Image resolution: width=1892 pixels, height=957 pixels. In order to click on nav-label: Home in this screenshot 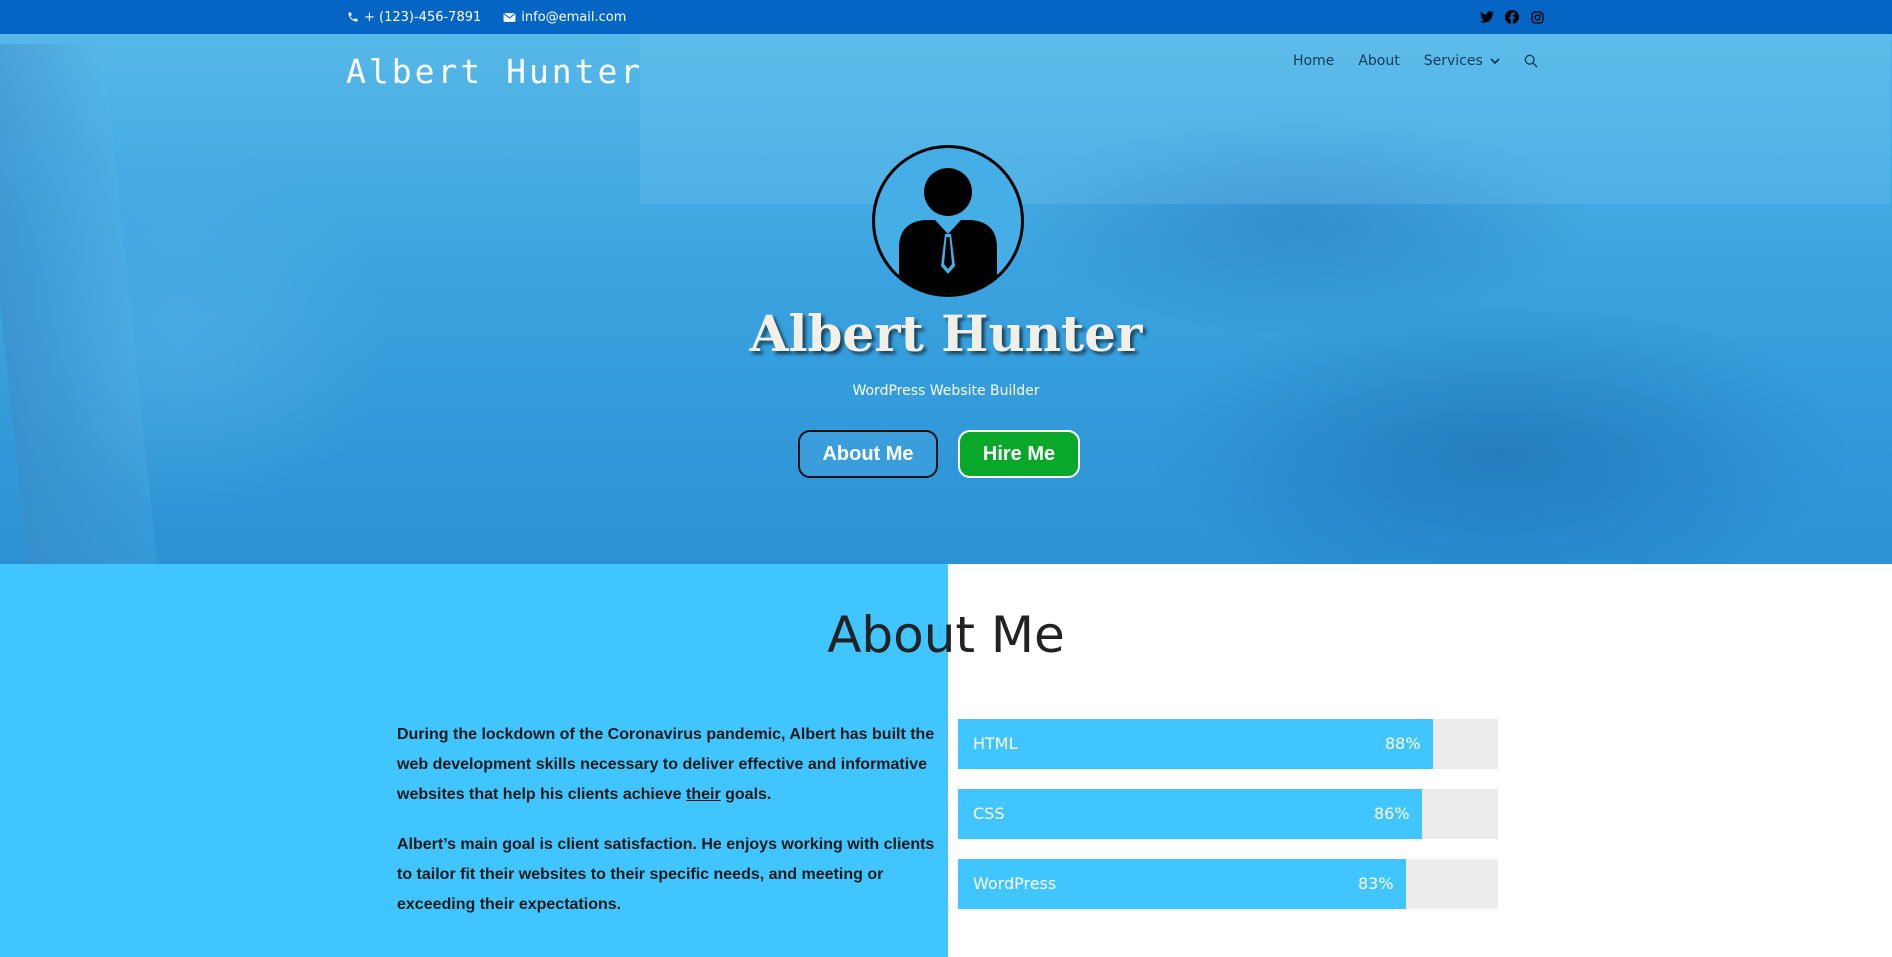, I will do `click(1314, 61)`.